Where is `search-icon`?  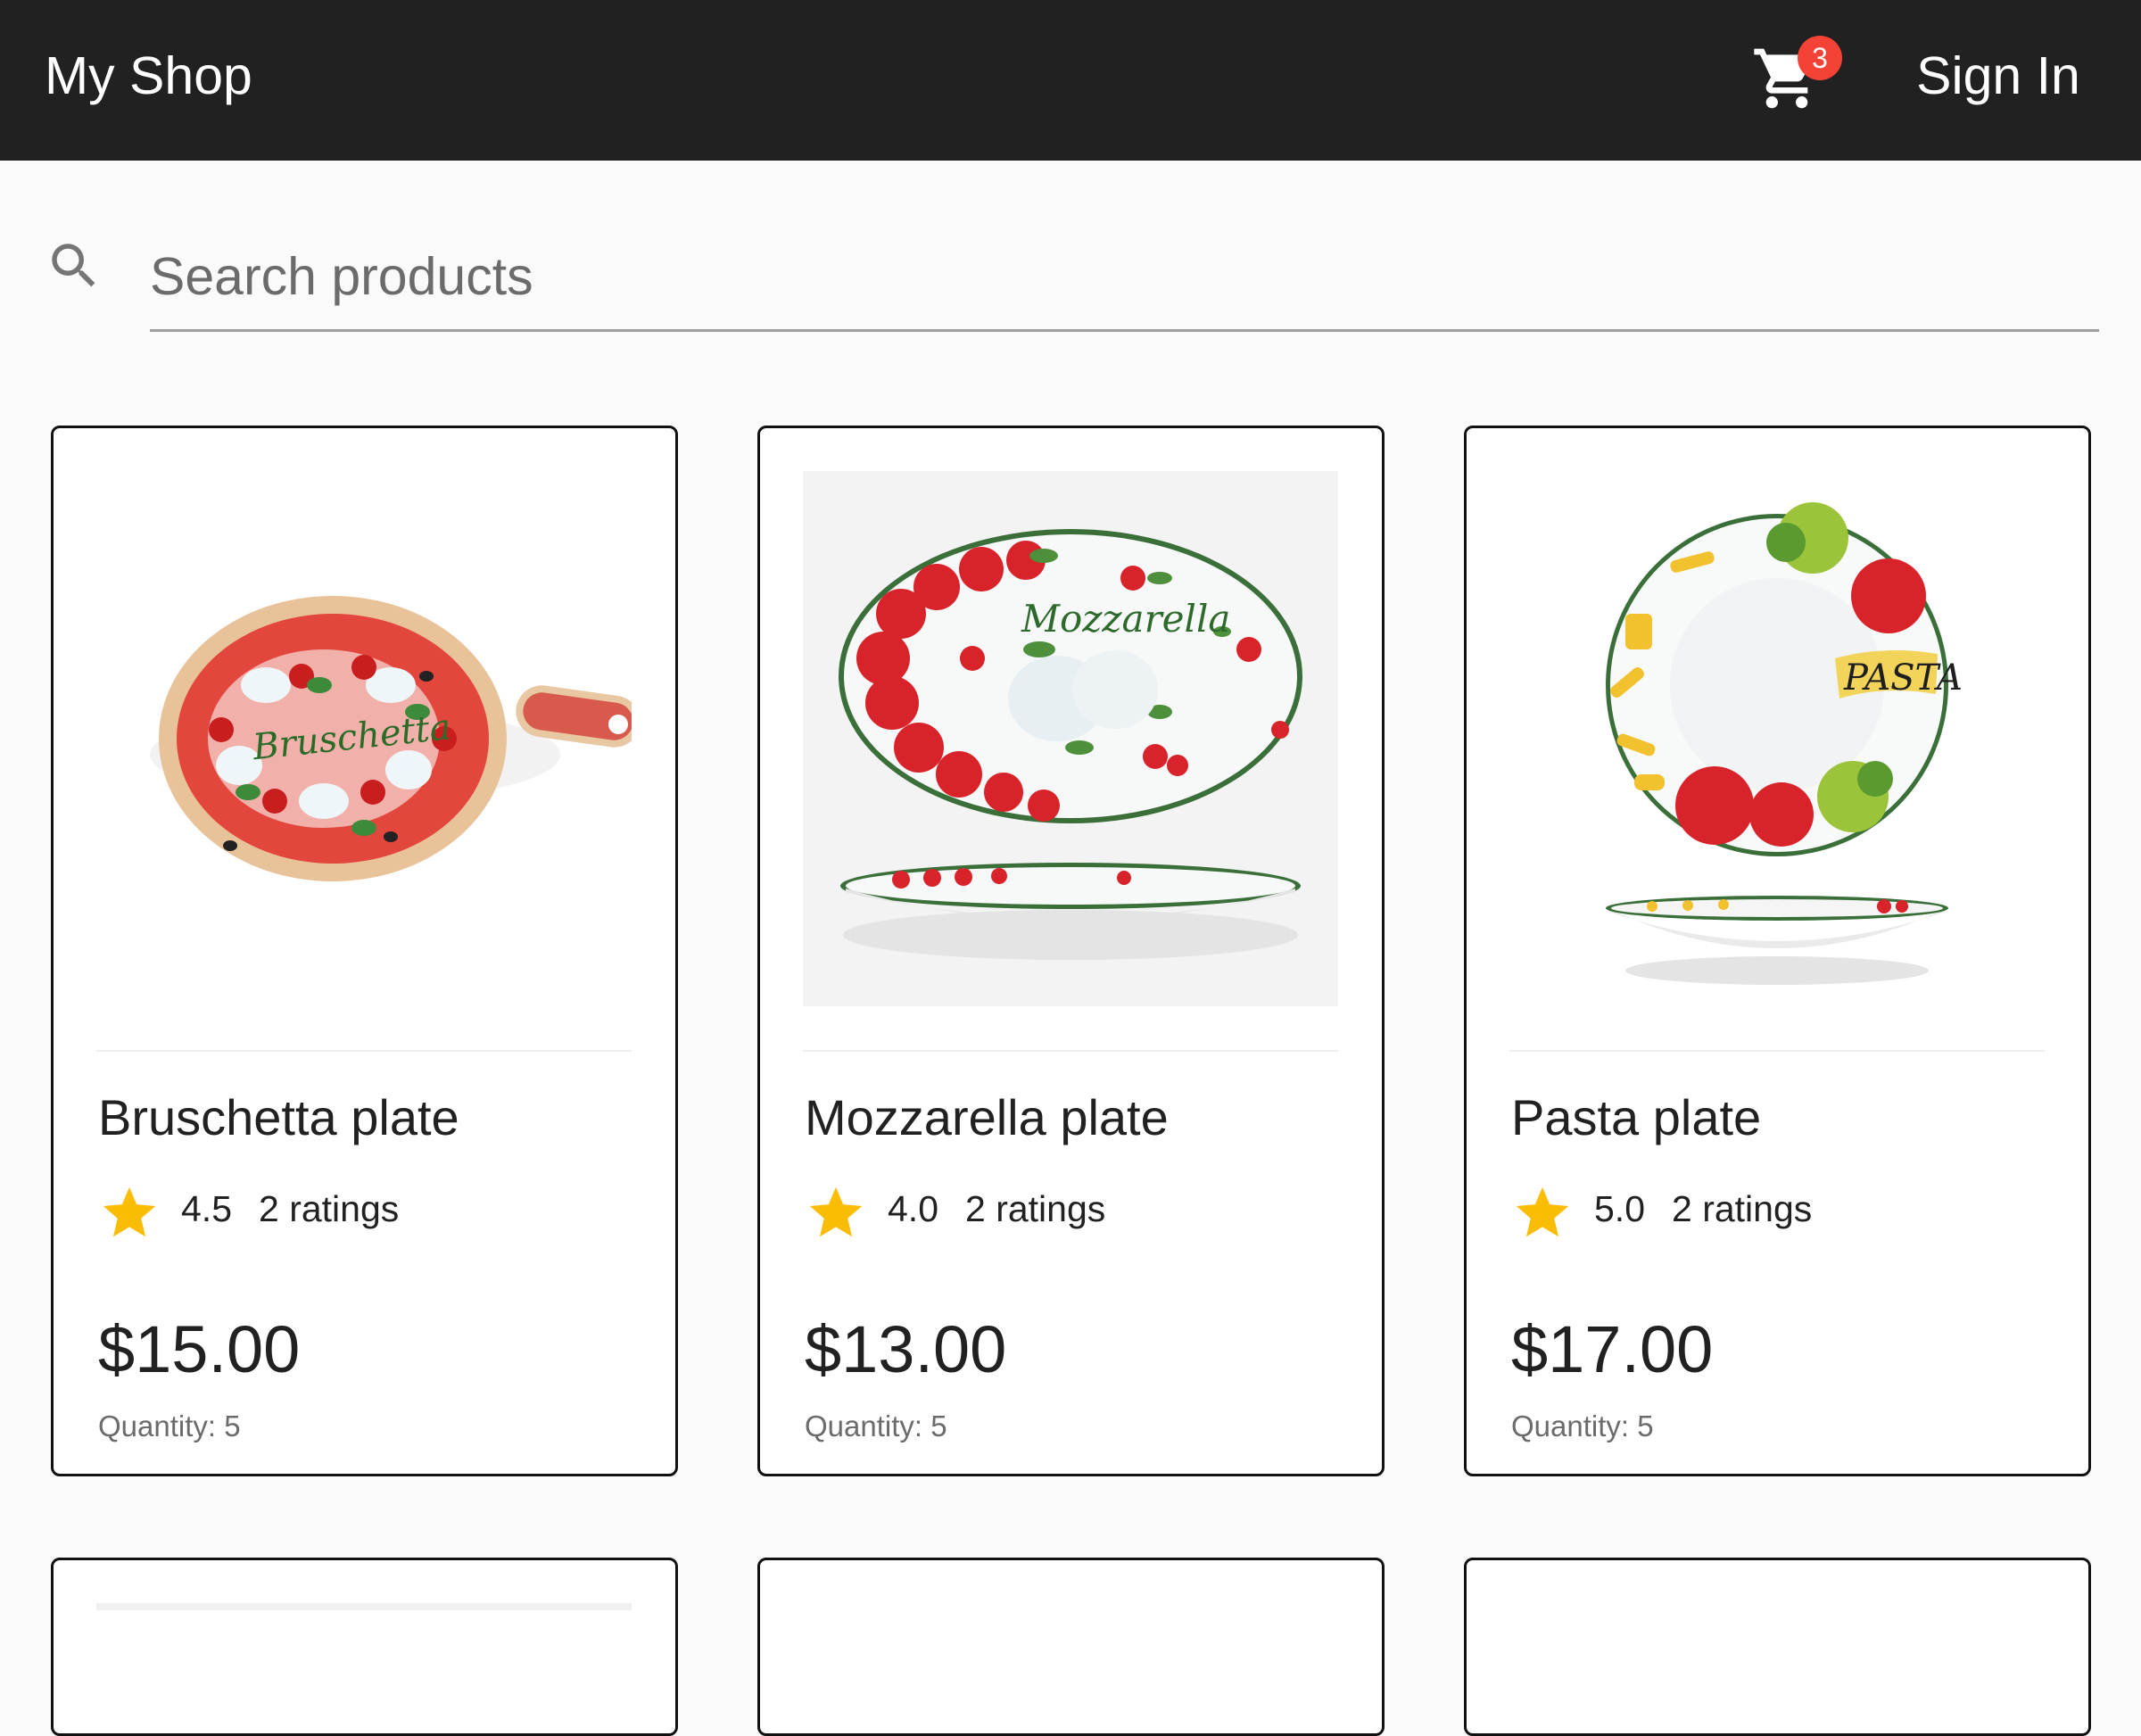
search-icon is located at coordinates (73, 265).